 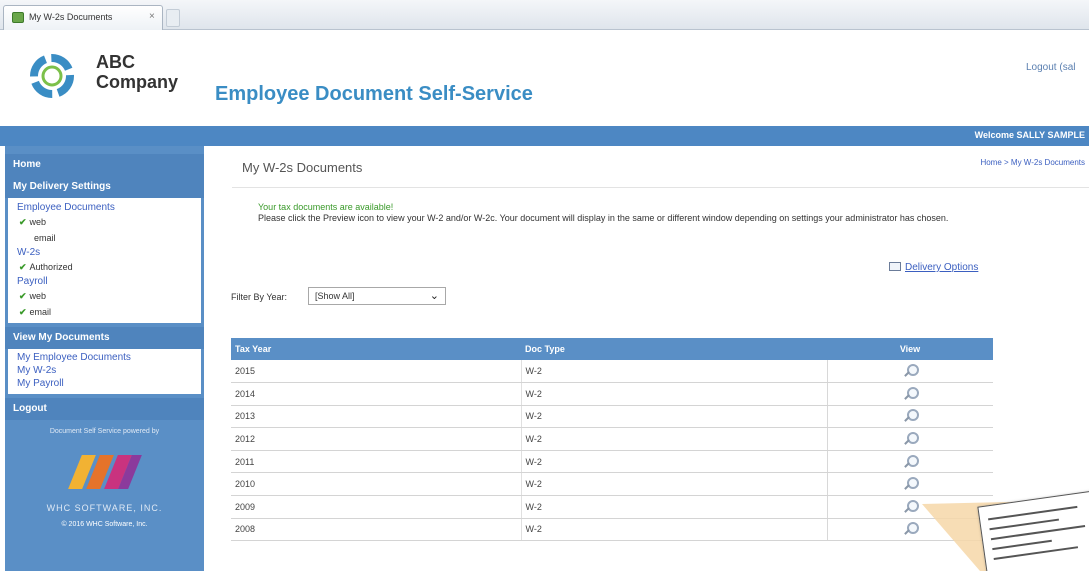 I want to click on sidebar-heading-delivery-settings: My Delivery Settings, so click(x=104, y=187).